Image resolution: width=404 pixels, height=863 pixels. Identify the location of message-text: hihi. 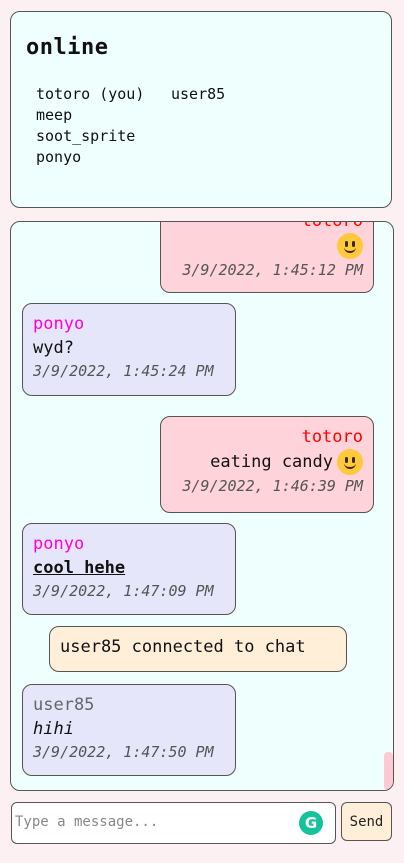
(53, 729).